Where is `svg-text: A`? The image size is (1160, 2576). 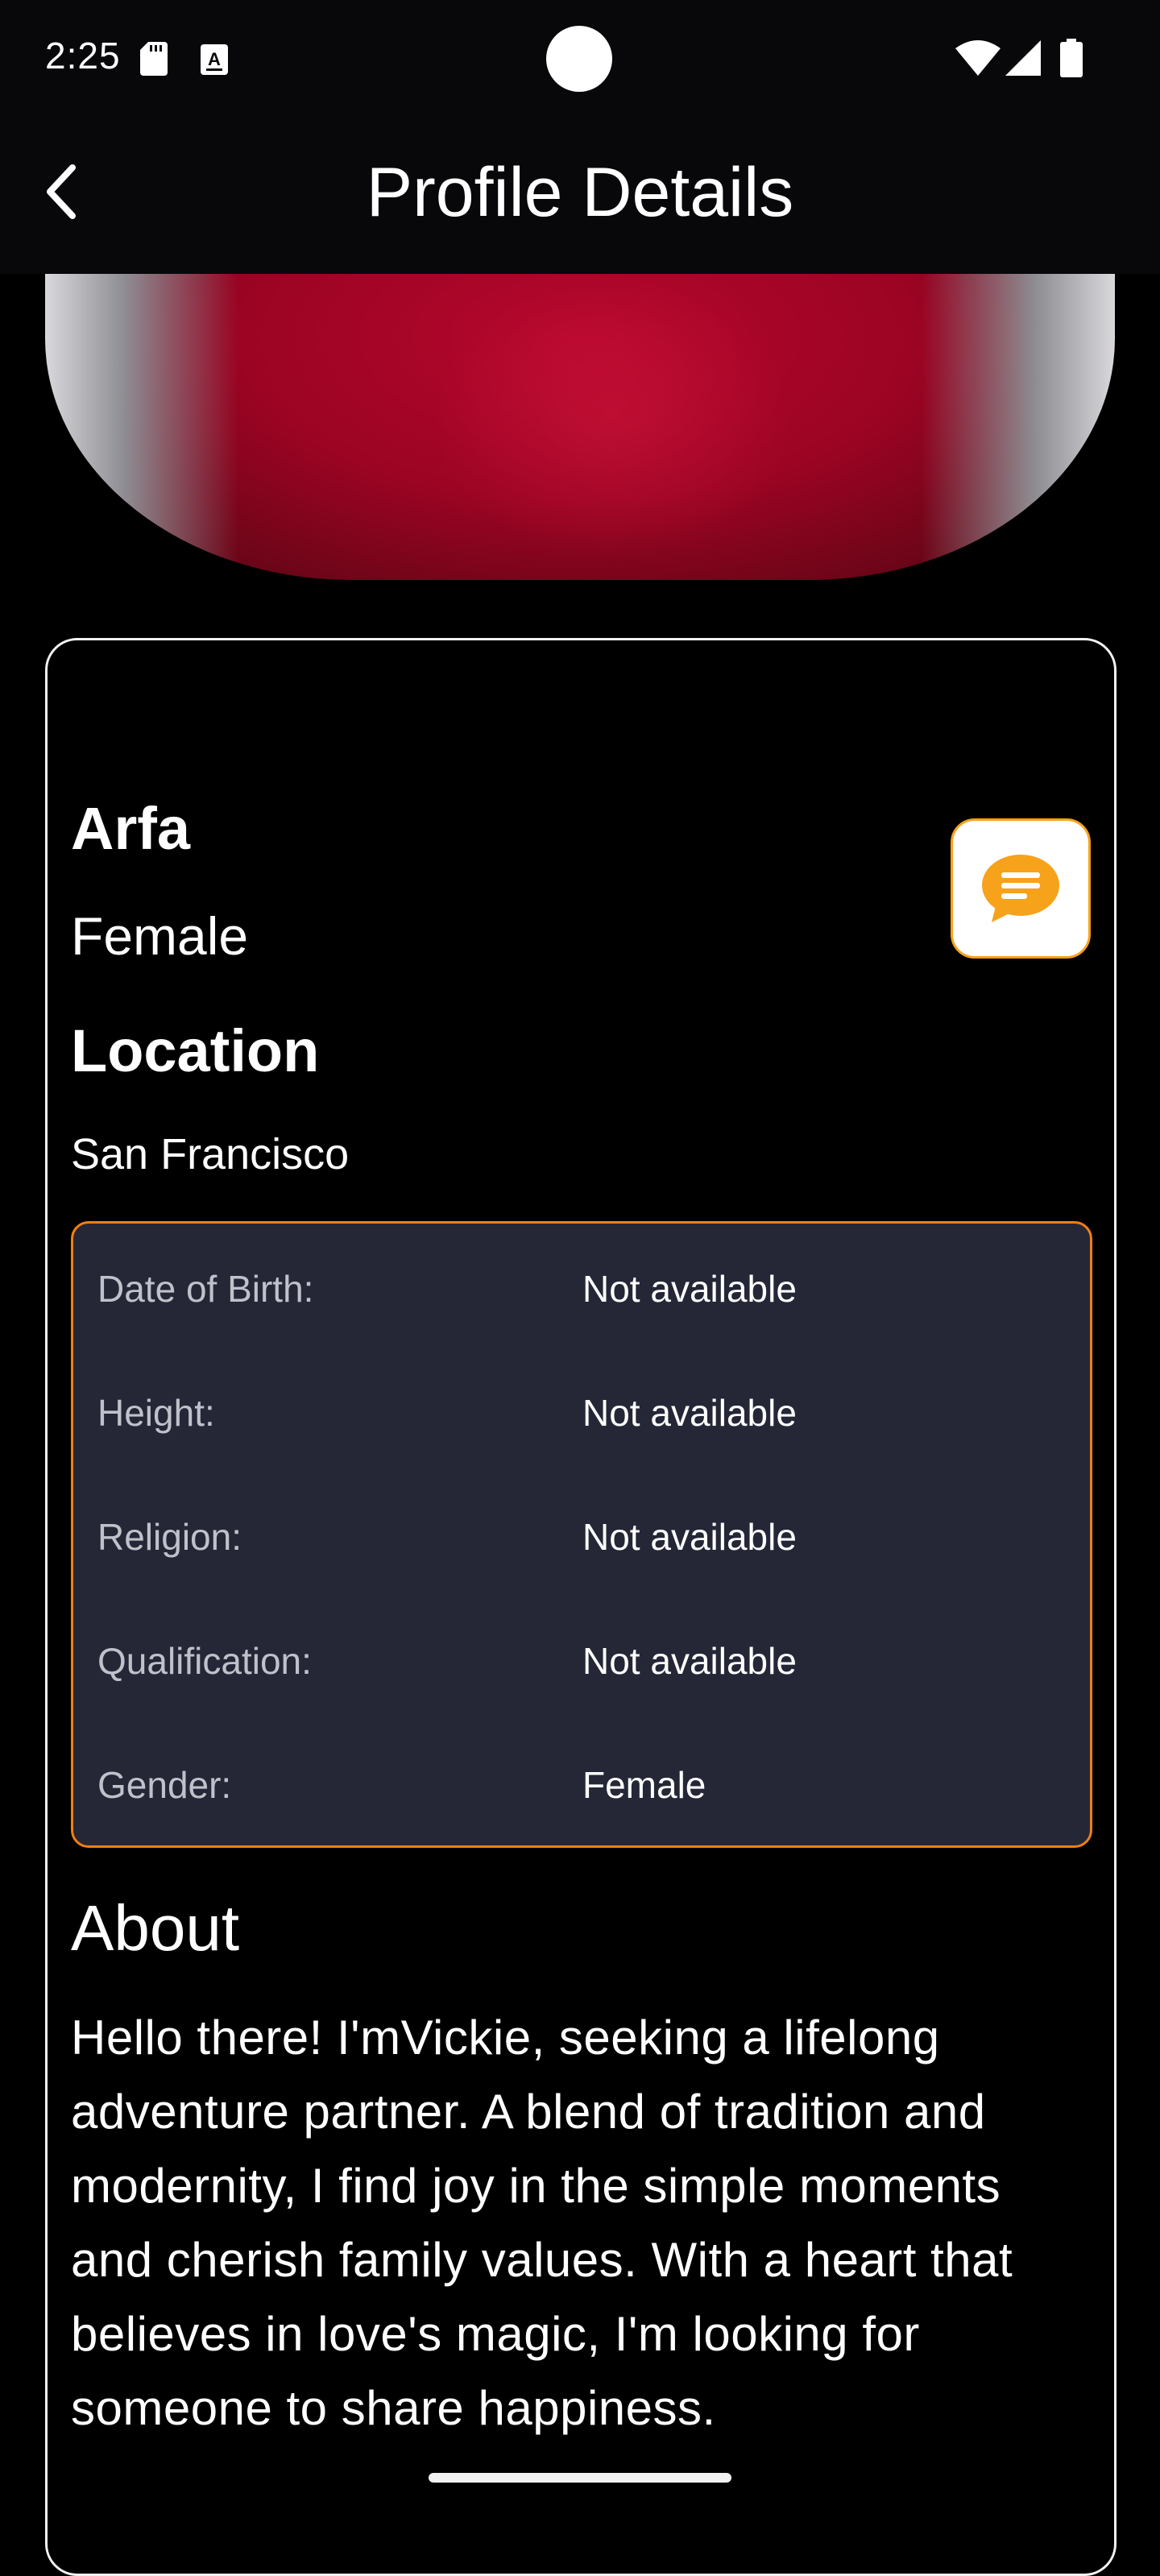 svg-text: A is located at coordinates (214, 59).